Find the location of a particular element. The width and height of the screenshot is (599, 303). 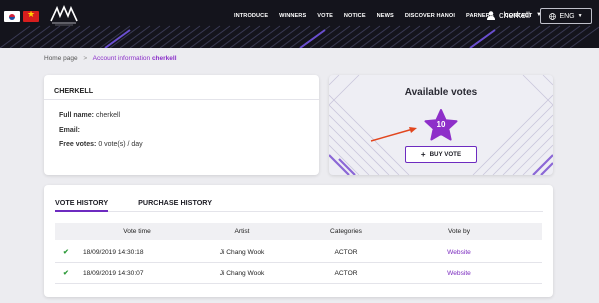

available-votes-card: Available votes 10 + BUY VOTE is located at coordinates (441, 125).